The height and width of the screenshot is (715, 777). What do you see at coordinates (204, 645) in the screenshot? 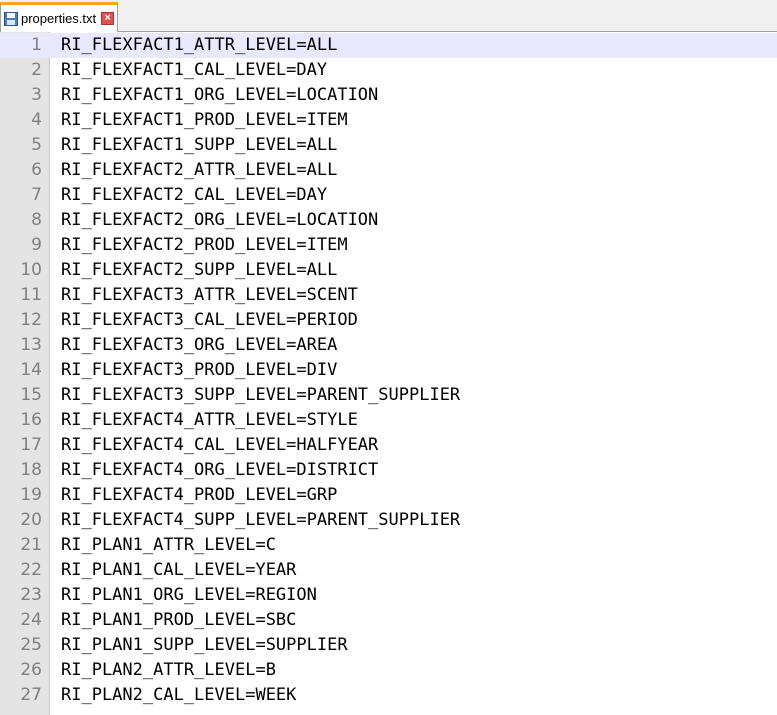
I see `line-text: RI_PLAN1_SUPP_LEVEL=SUPPLIER` at bounding box center [204, 645].